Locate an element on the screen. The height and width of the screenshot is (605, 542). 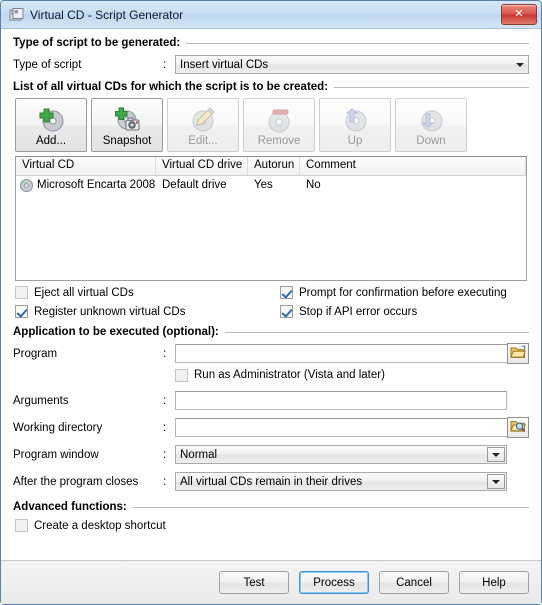
script-type-dropdown: Insert virtual CDs is located at coordinates (352, 64).